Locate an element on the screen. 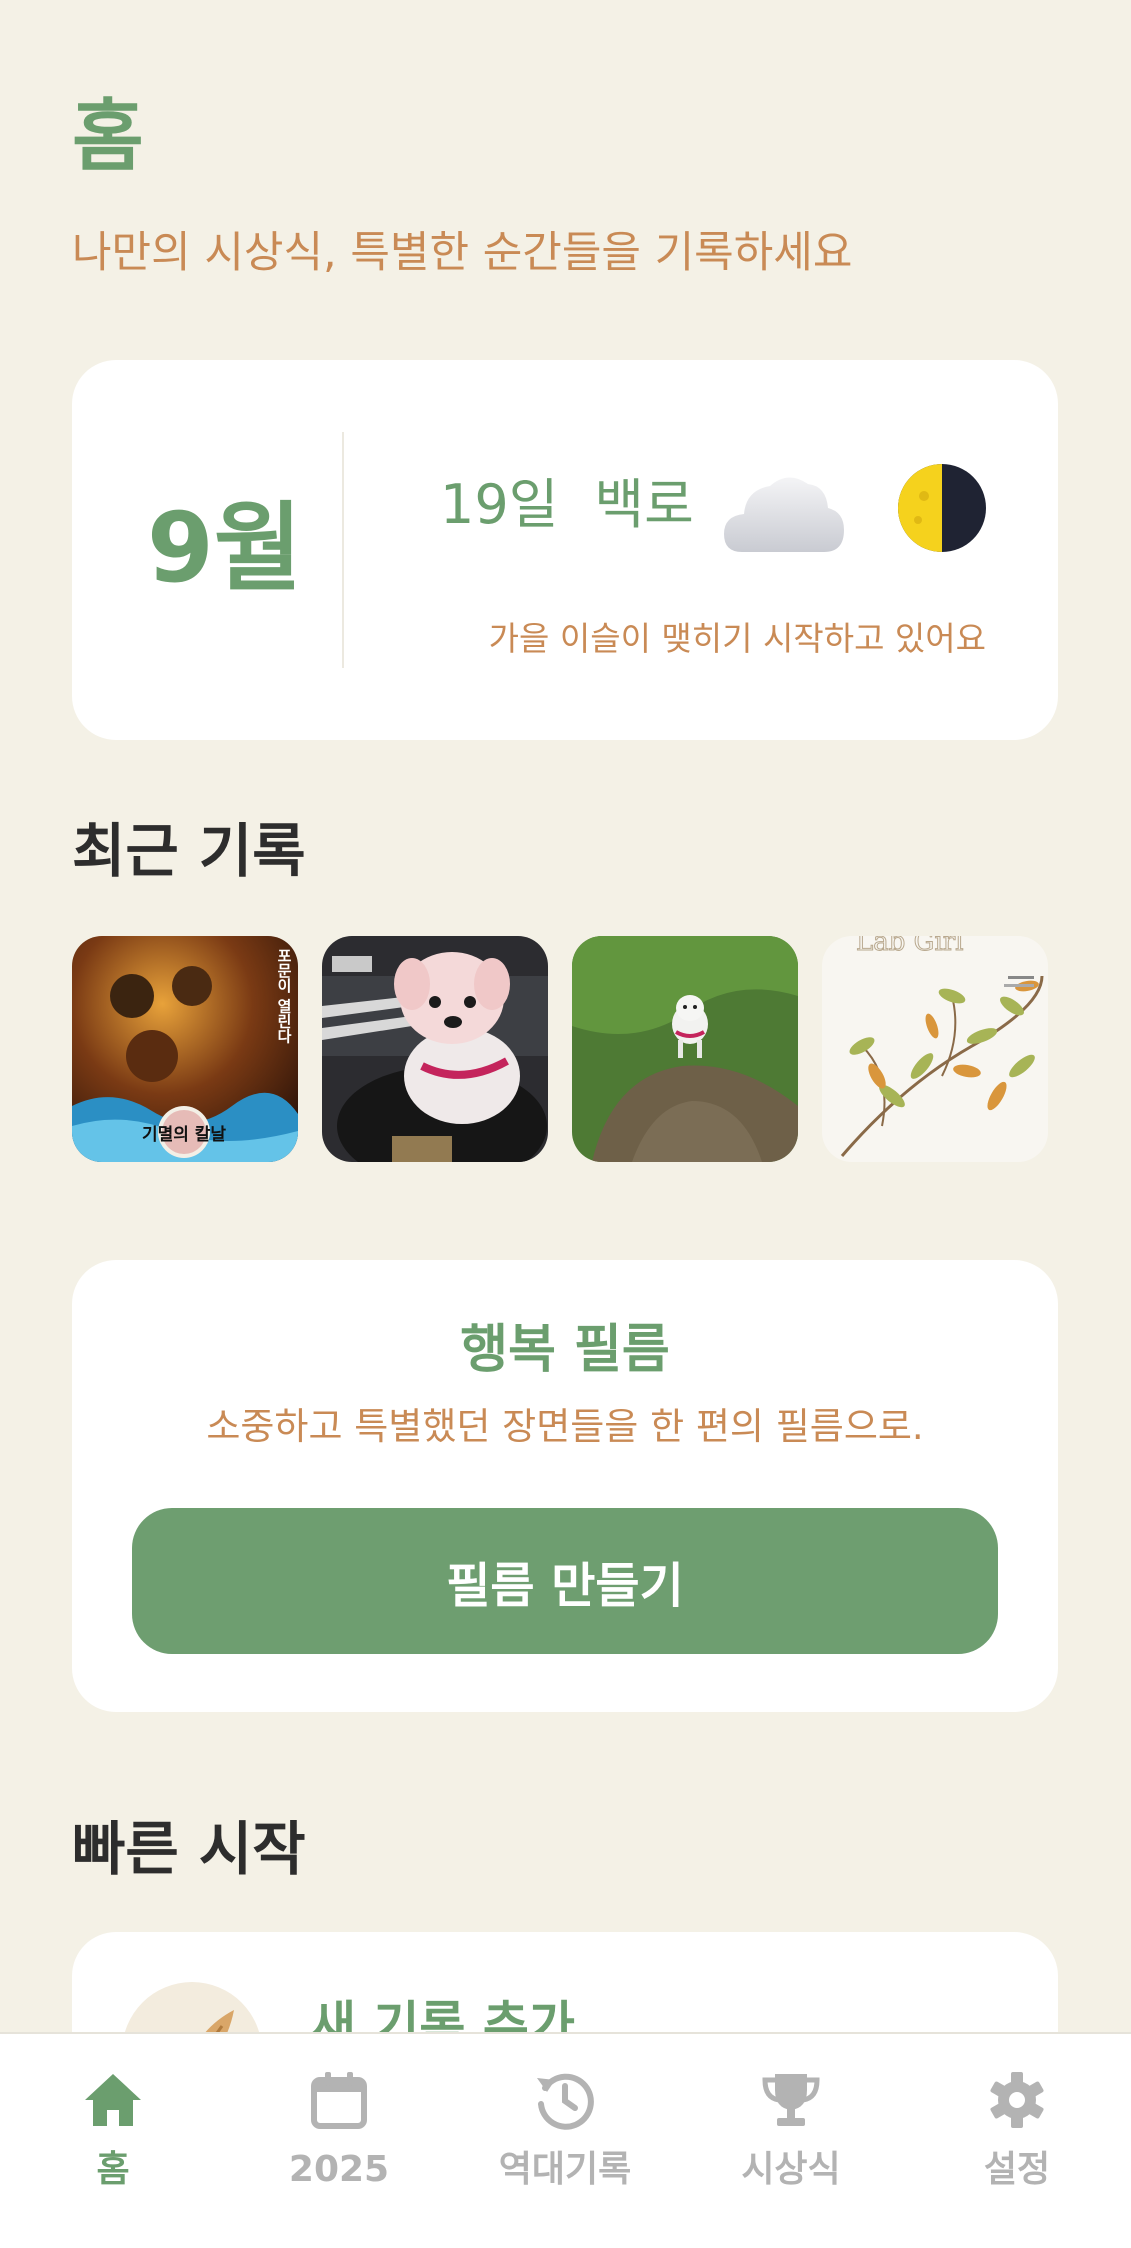 This screenshot has height=2248, width=1131. recent-section-title: 최근 기록 is located at coordinates (189, 851).